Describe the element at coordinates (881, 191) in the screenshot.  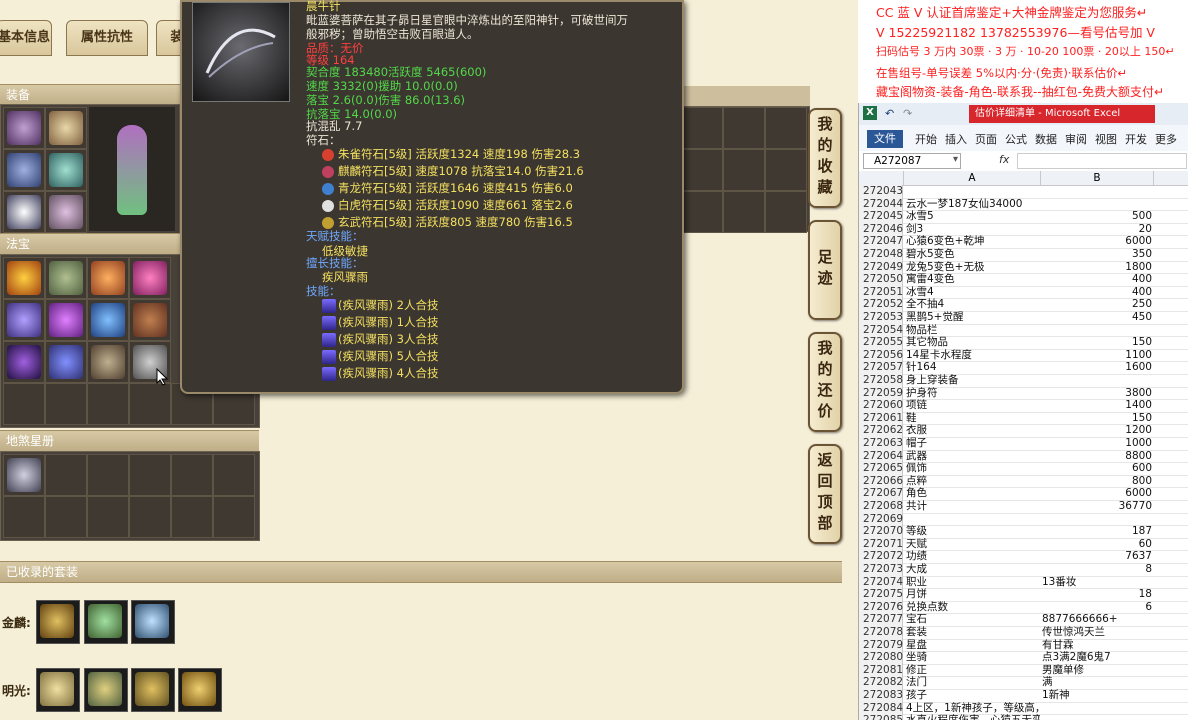
I see `row-number: 272043` at that location.